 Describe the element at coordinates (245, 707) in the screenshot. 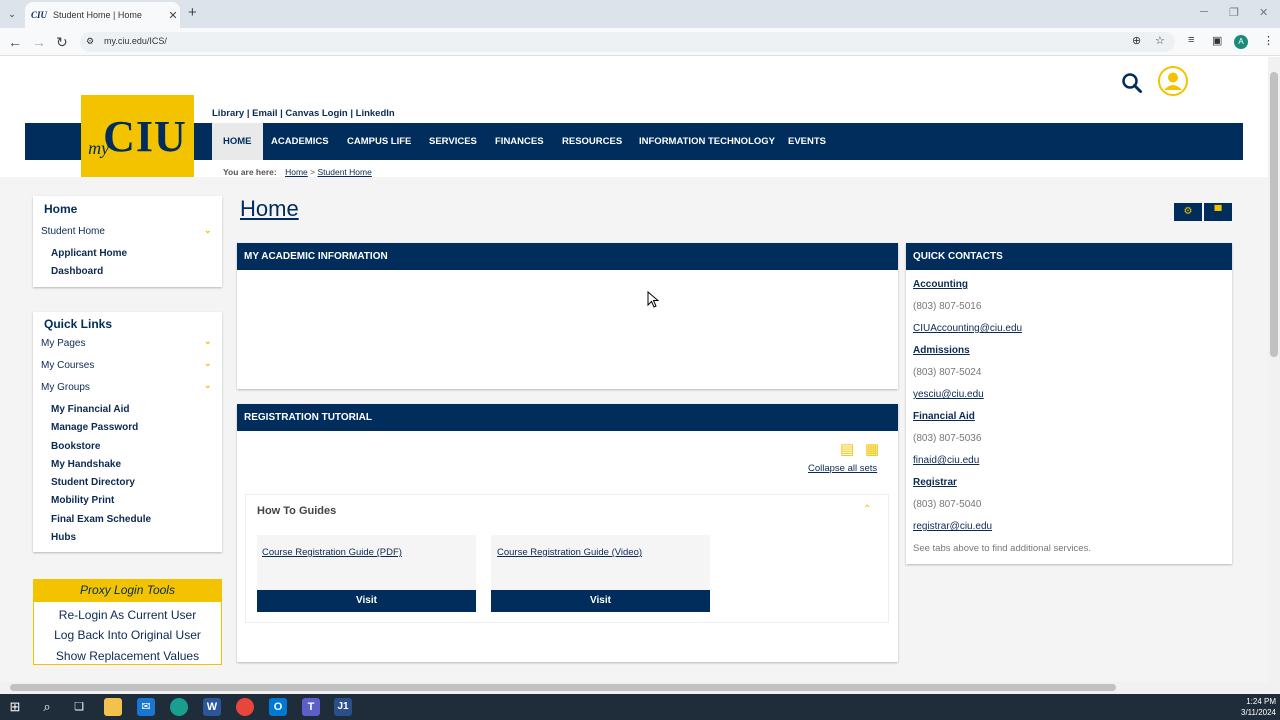

I see `chrome-browser-icon` at that location.